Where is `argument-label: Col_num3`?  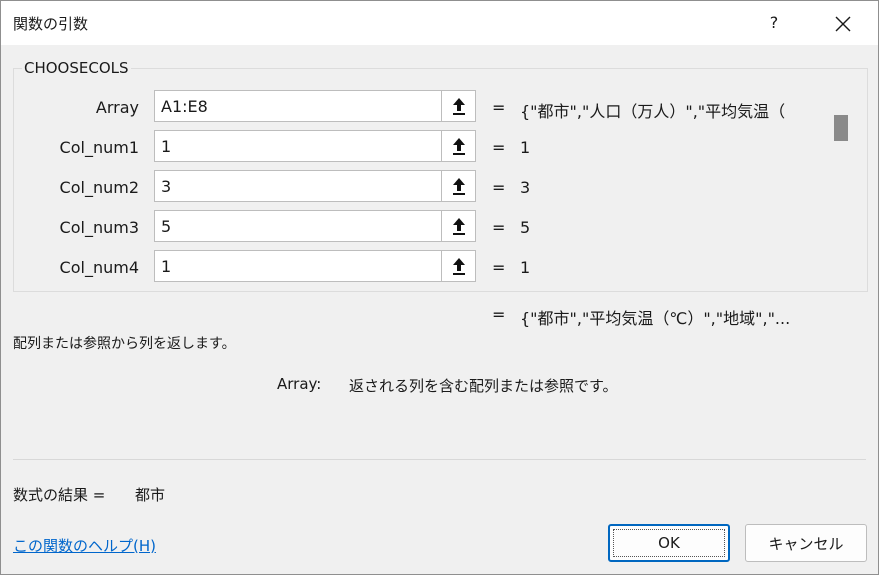 argument-label: Col_num3 is located at coordinates (99, 227).